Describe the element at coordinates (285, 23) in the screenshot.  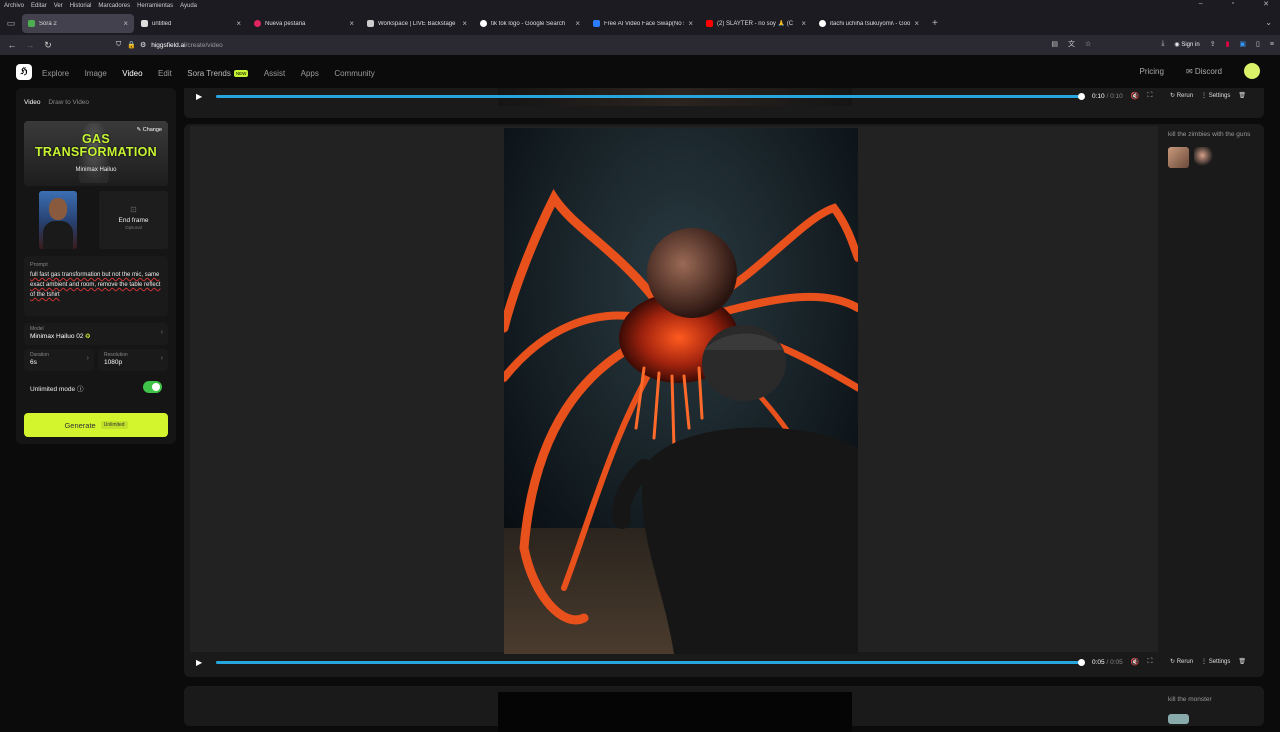
I see `tab-title: Nueva pestaña` at that location.